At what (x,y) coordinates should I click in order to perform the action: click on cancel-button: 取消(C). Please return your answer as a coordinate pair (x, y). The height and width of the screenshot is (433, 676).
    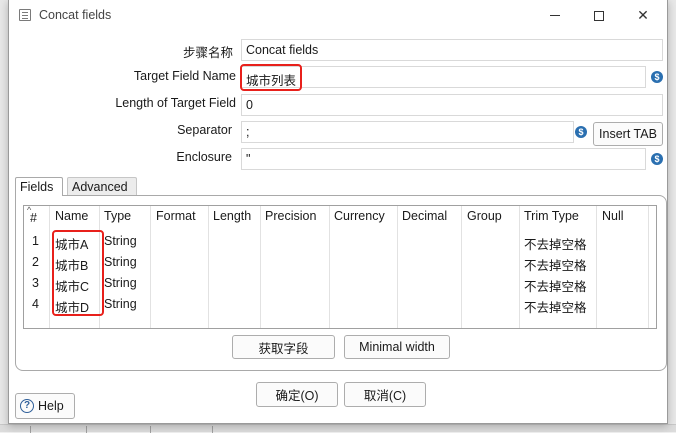
    Looking at the image, I should click on (385, 394).